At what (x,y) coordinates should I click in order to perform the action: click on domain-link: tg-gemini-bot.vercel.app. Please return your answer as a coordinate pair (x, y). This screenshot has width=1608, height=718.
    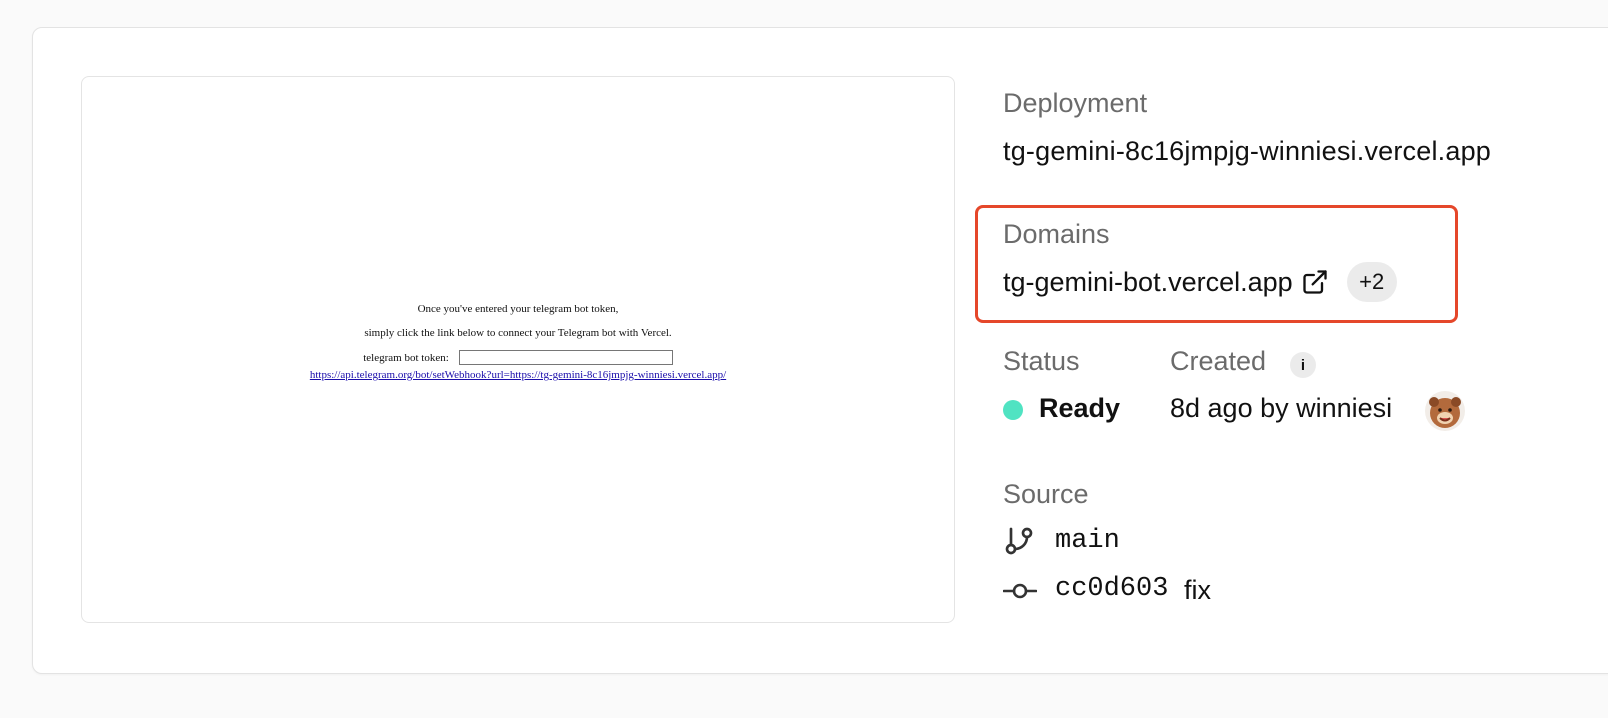
    Looking at the image, I should click on (1148, 282).